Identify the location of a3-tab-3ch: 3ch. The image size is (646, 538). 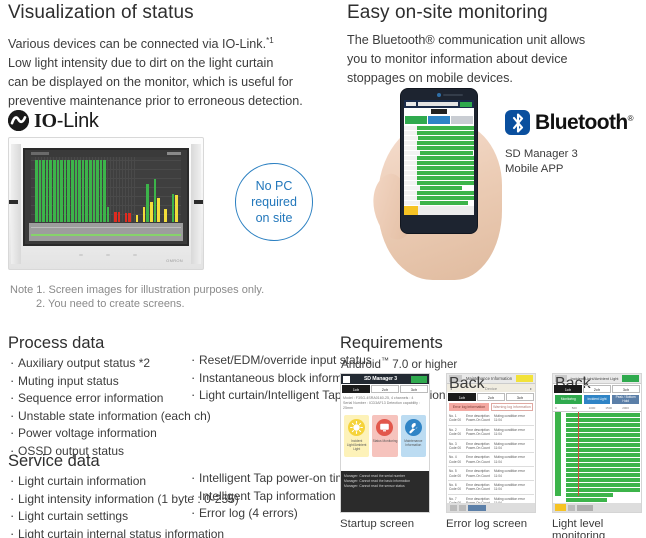
(626, 389).